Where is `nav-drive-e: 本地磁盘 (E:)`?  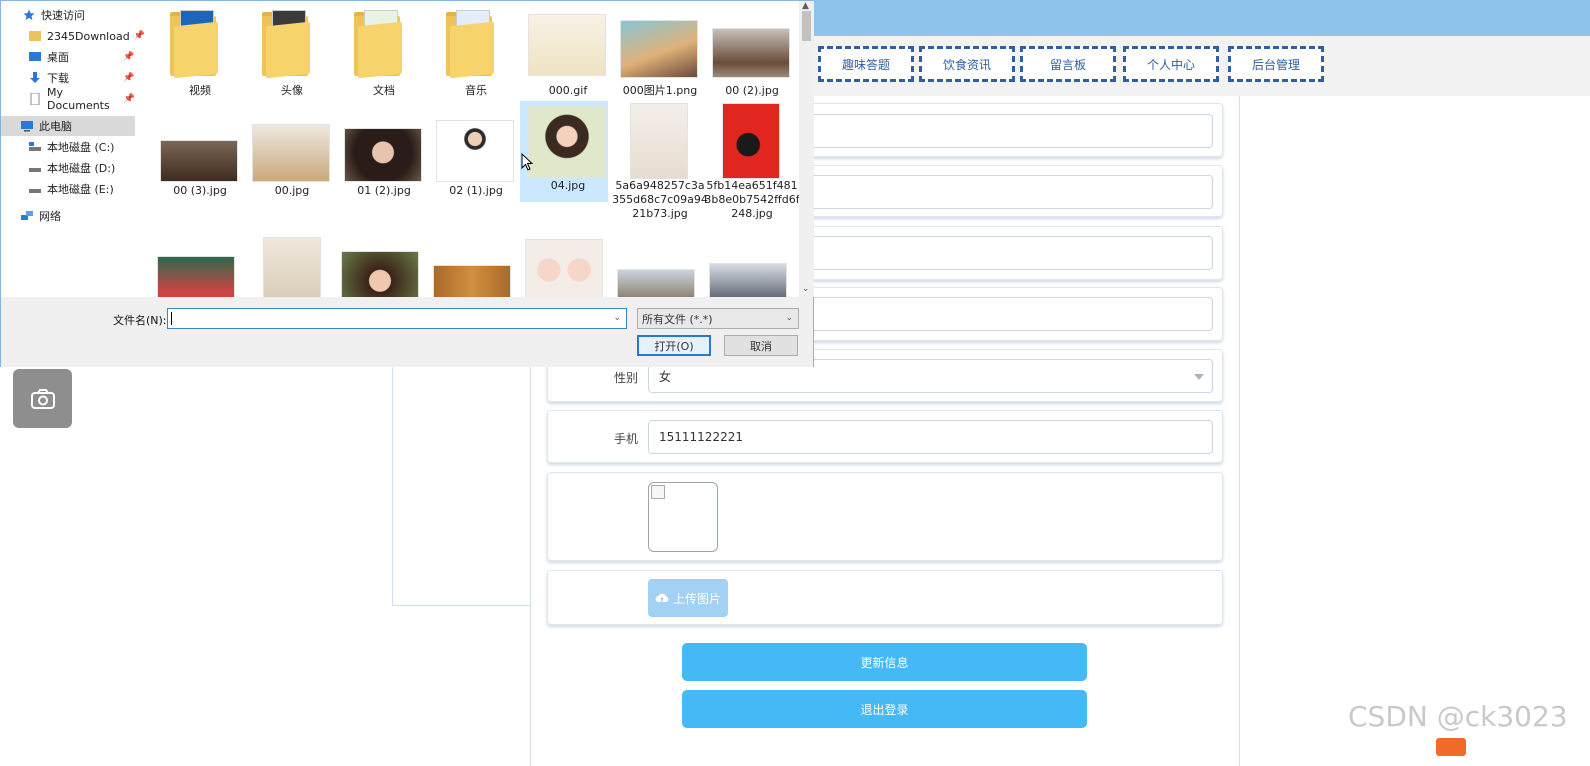 nav-drive-e: 本地磁盘 (E:) is located at coordinates (82, 189).